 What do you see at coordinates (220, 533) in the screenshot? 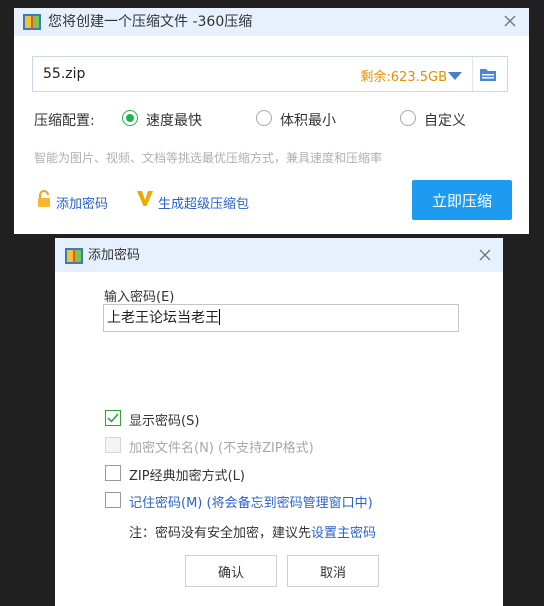
I see `note-text: 注：密码没有安全加密，建议先` at bounding box center [220, 533].